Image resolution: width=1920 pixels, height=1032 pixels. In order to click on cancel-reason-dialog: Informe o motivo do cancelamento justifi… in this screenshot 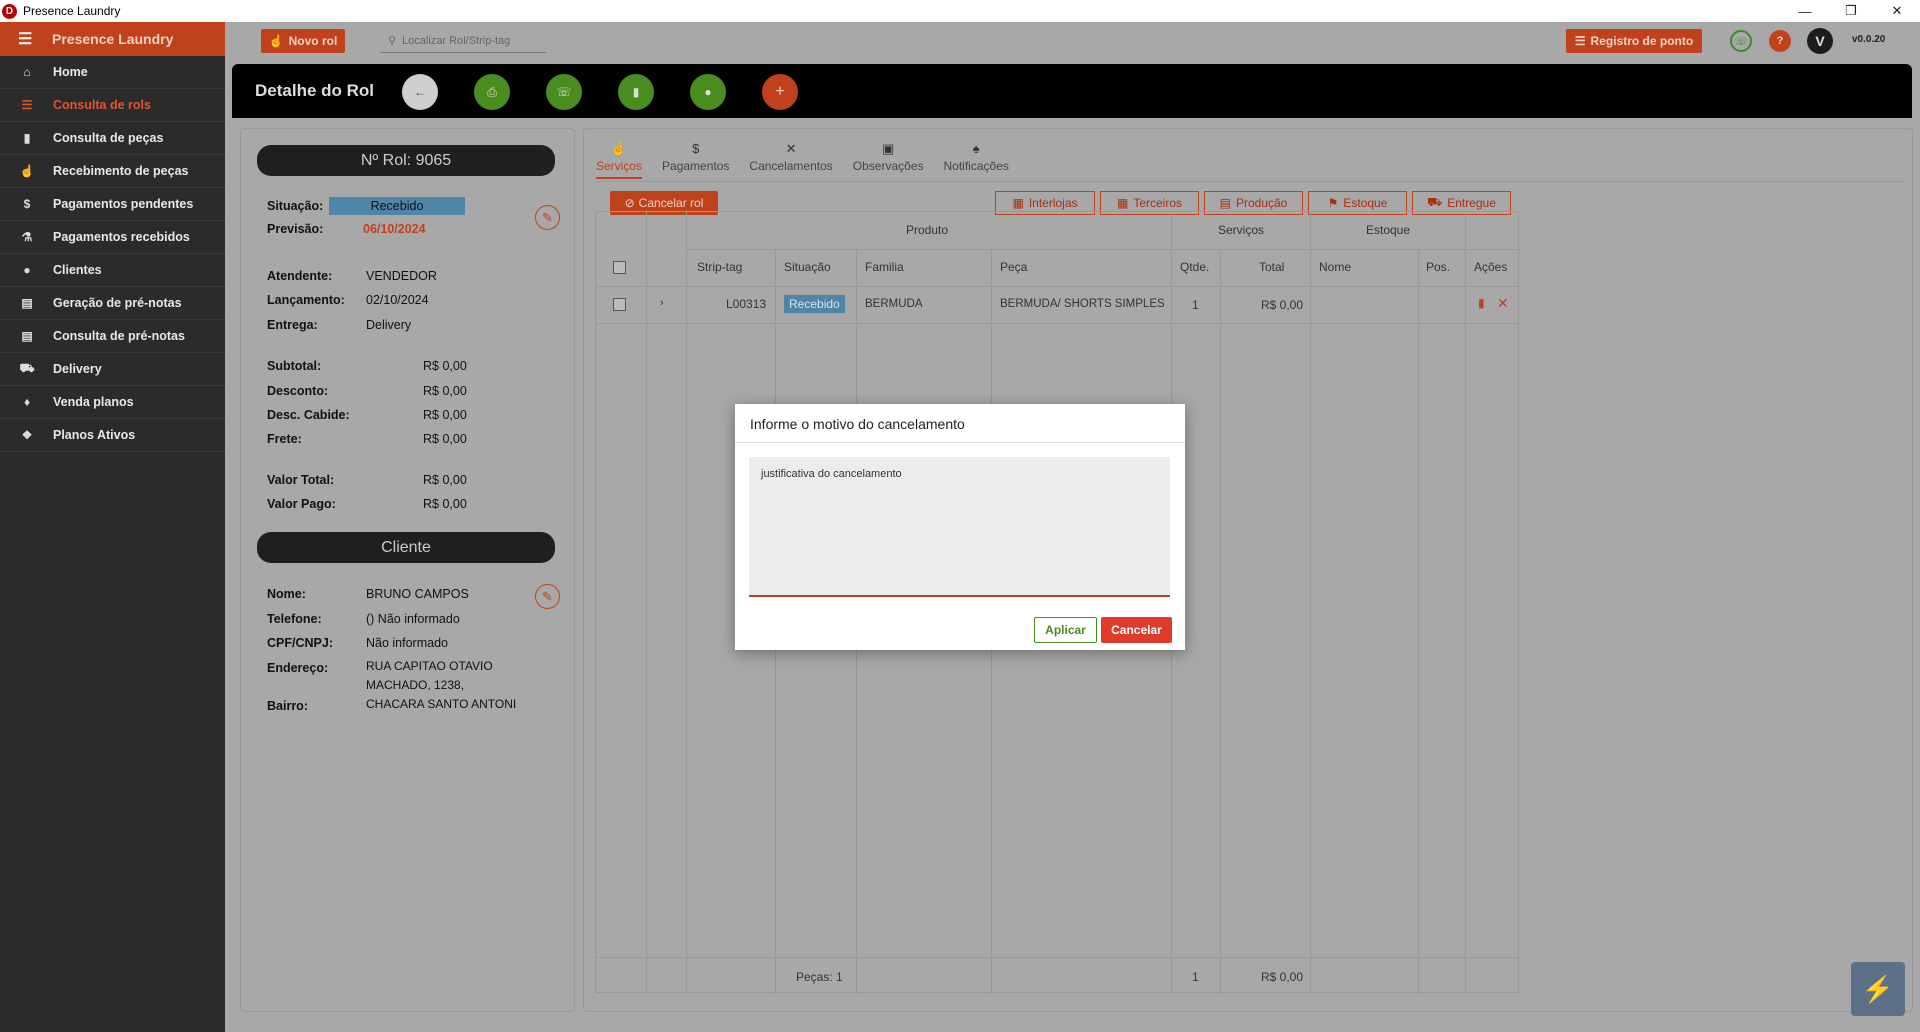, I will do `click(960, 527)`.